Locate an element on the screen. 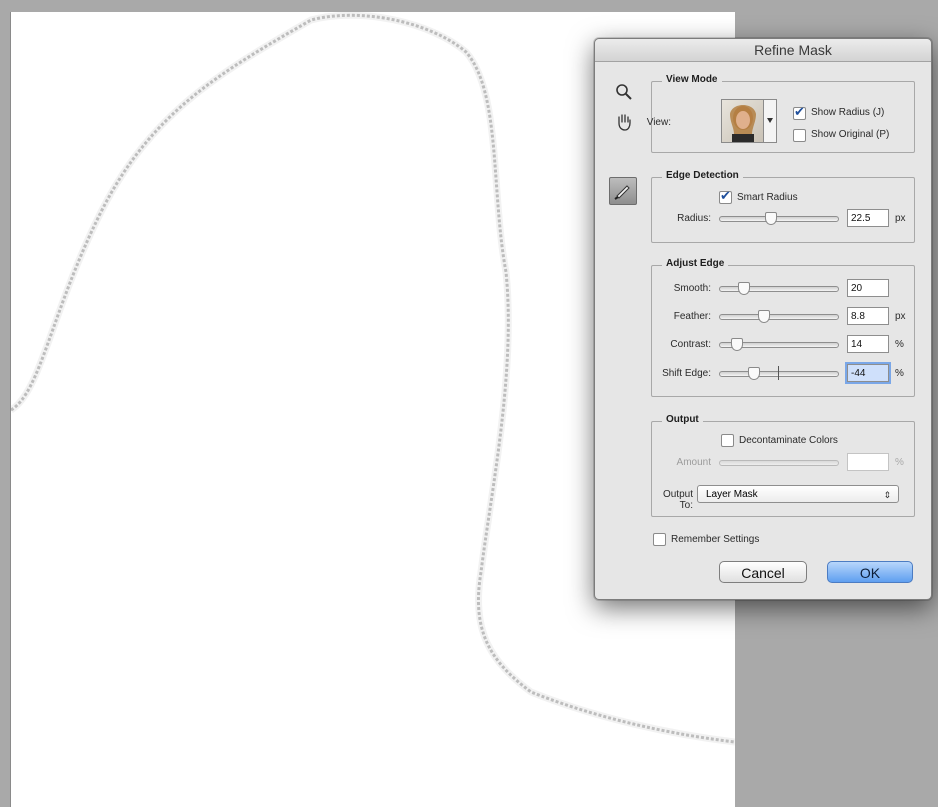 The height and width of the screenshot is (807, 938). dialog-titlebar: Refine Mask is located at coordinates (763, 50).